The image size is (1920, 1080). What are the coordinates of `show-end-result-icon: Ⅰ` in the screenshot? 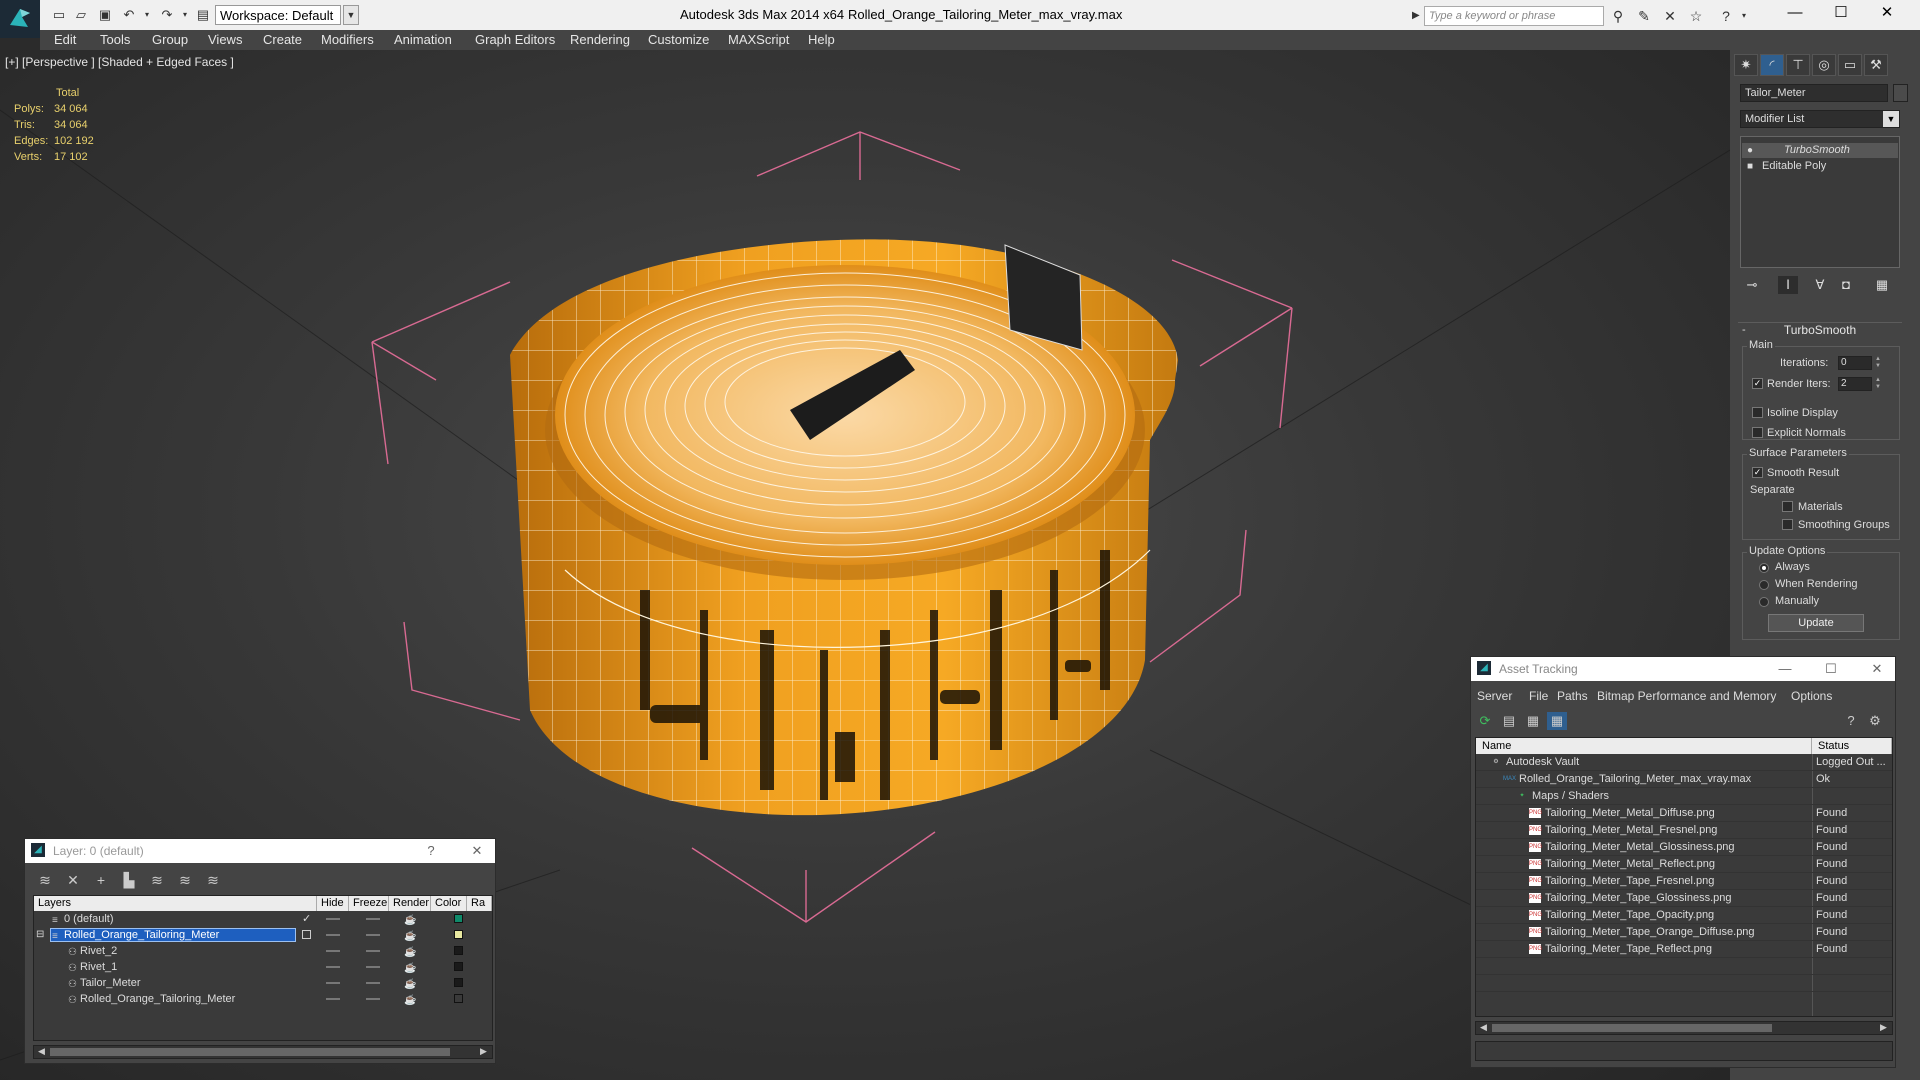 It's located at (1788, 285).